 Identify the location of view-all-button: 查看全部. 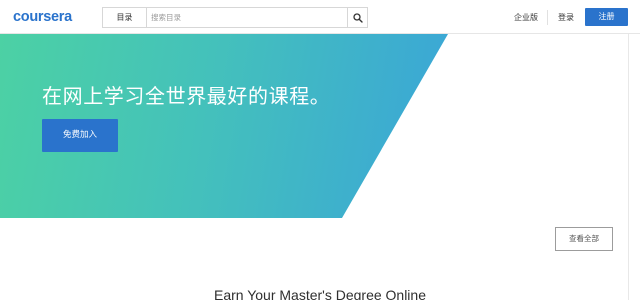
(584, 239).